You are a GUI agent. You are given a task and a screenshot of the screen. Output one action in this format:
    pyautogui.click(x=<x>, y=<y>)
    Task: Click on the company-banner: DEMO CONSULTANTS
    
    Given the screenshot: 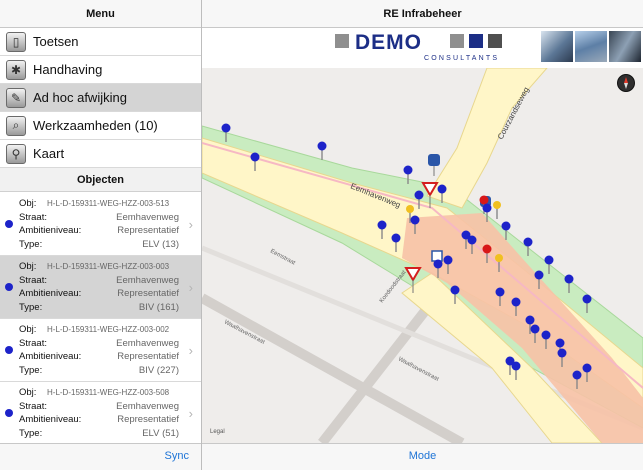 What is the action you would take?
    pyautogui.click(x=422, y=48)
    